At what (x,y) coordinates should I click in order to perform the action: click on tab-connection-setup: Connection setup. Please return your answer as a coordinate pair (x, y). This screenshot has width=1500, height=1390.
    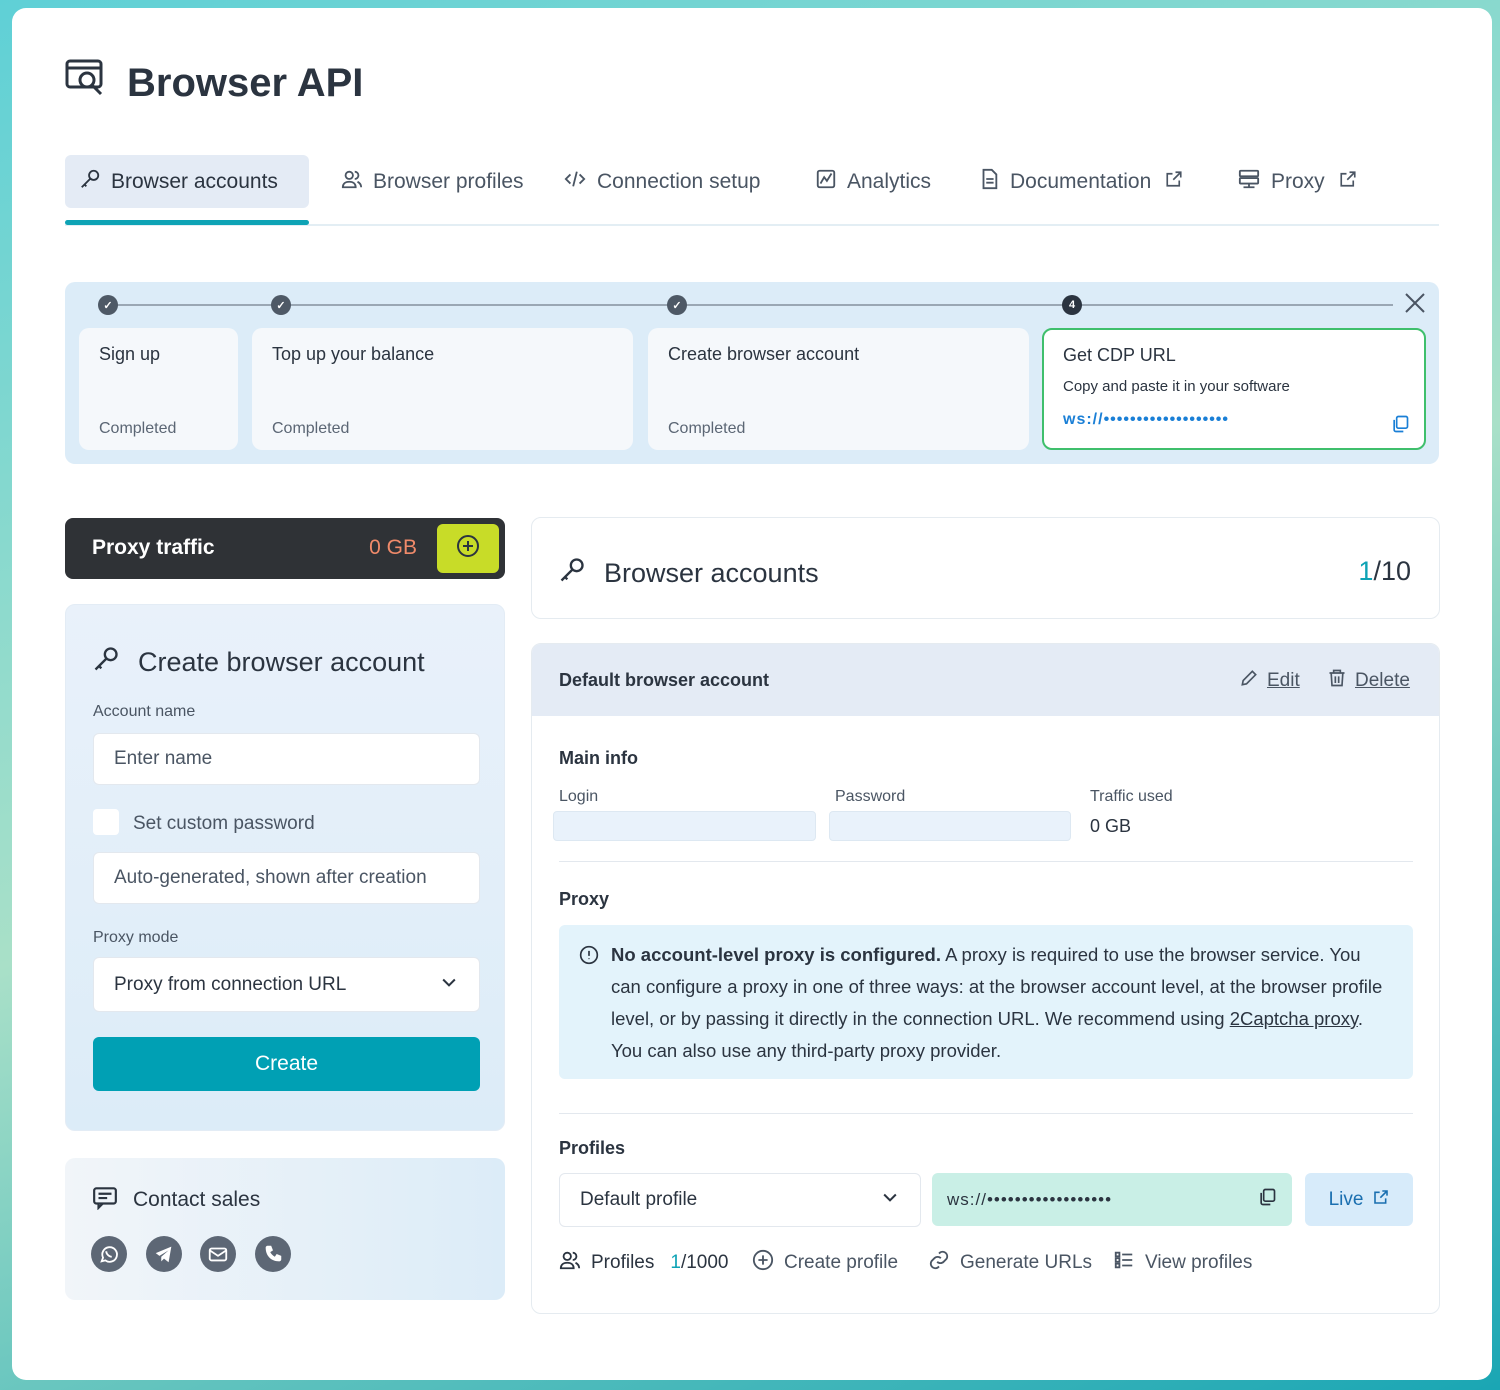
    Looking at the image, I should click on (661, 181).